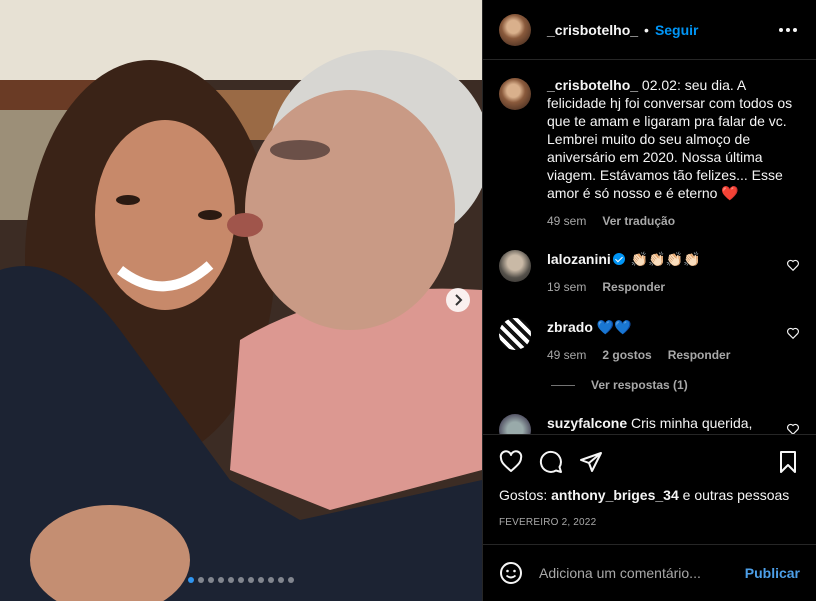  I want to click on commenter-username: zbrado, so click(570, 327).